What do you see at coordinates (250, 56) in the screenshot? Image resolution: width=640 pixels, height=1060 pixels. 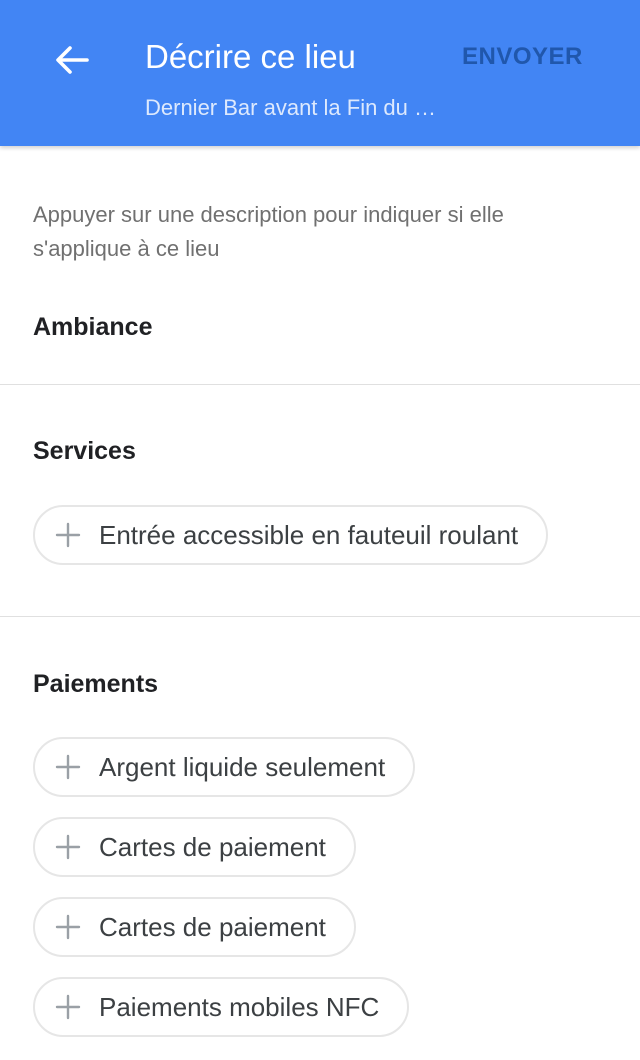 I see `page-title: Décrire ce lieu` at bounding box center [250, 56].